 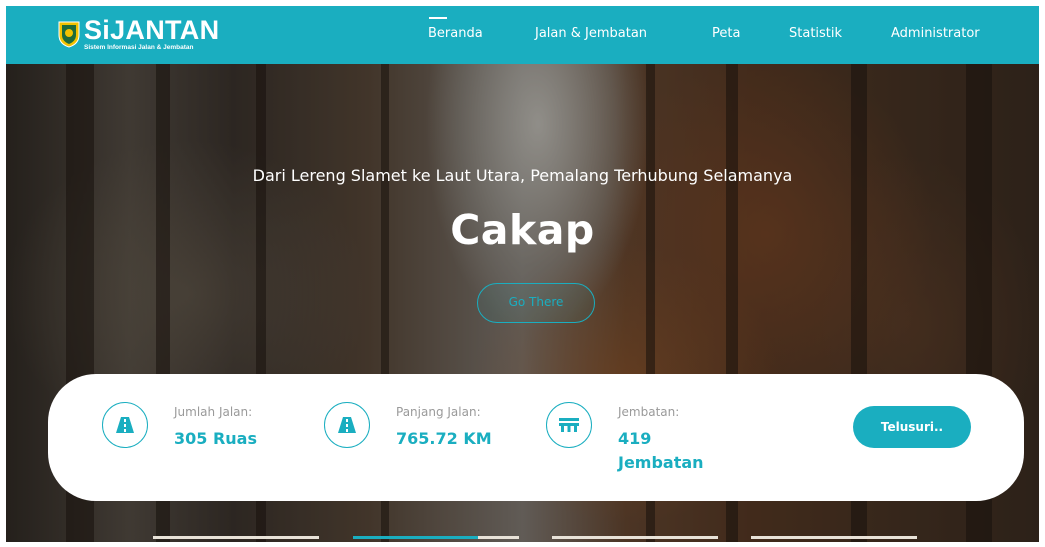 What do you see at coordinates (569, 425) in the screenshot?
I see `bridge-icon` at bounding box center [569, 425].